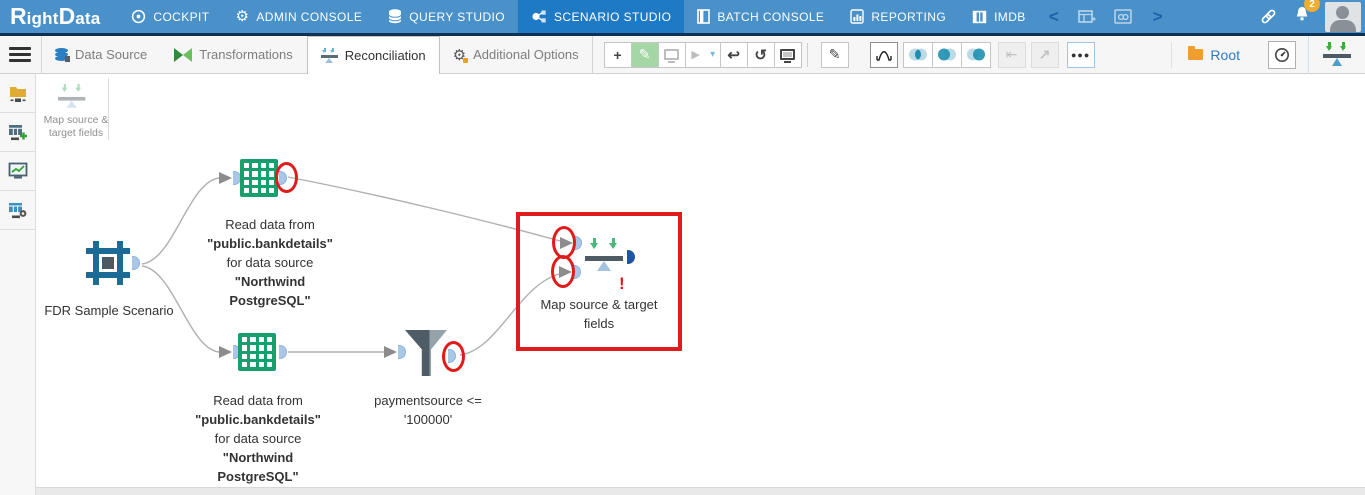 Image resolution: width=1365 pixels, height=495 pixels. I want to click on chevron-right-icon: >, so click(1158, 17).